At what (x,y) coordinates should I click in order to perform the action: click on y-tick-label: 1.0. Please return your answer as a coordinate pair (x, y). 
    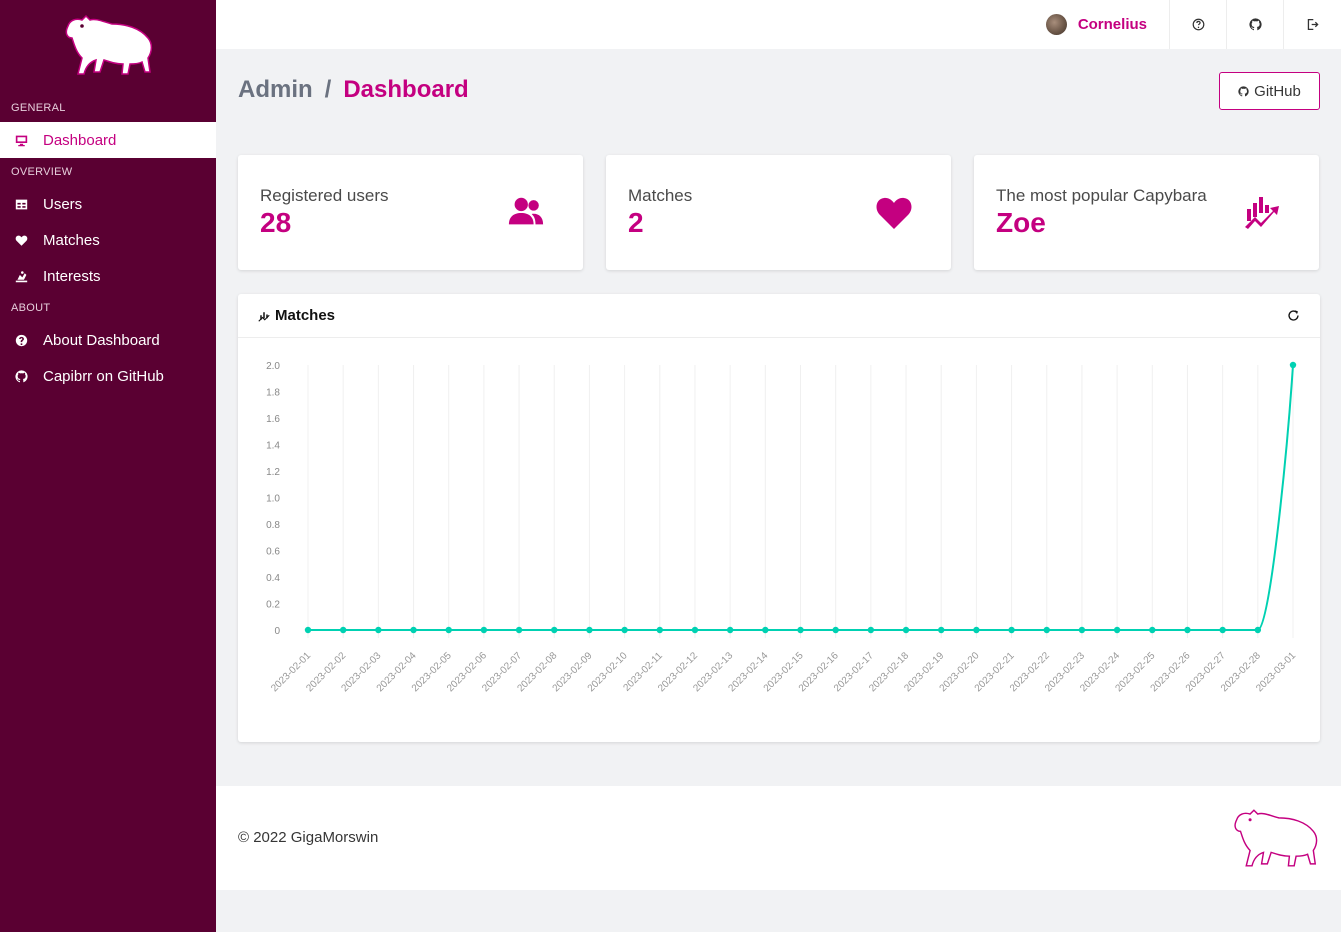
    Looking at the image, I should click on (273, 499).